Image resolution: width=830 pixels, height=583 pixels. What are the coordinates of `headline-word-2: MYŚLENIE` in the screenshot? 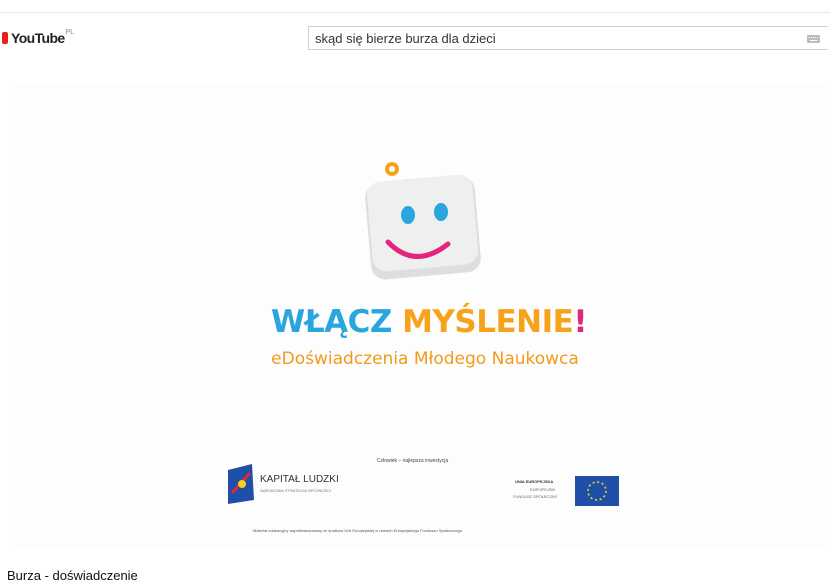 It's located at (488, 322).